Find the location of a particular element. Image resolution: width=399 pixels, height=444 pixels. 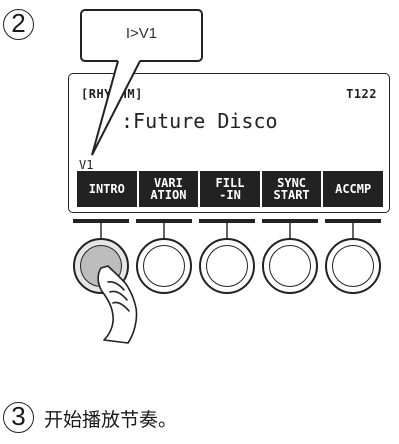

step-3-marker: 3 is located at coordinates (18, 417).